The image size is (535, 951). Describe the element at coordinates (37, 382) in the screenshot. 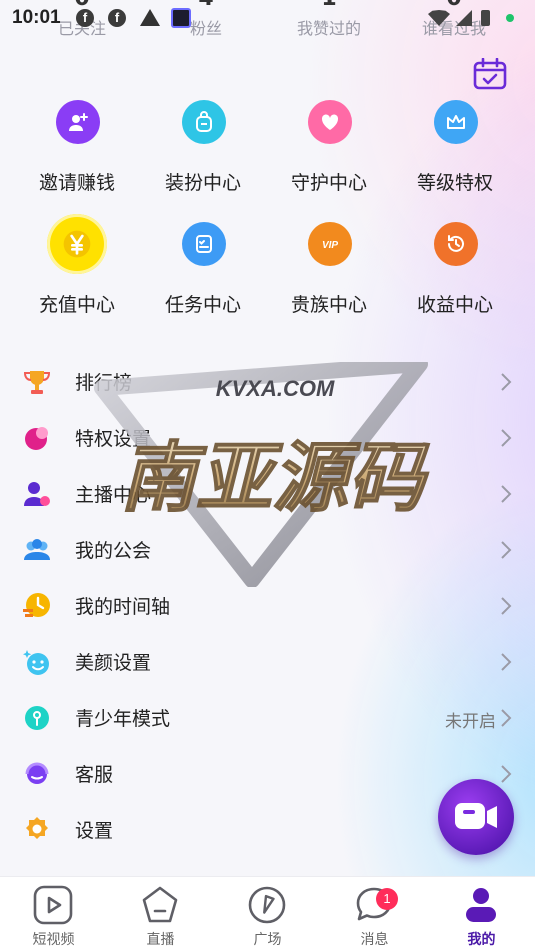

I see `trophy-icon` at that location.